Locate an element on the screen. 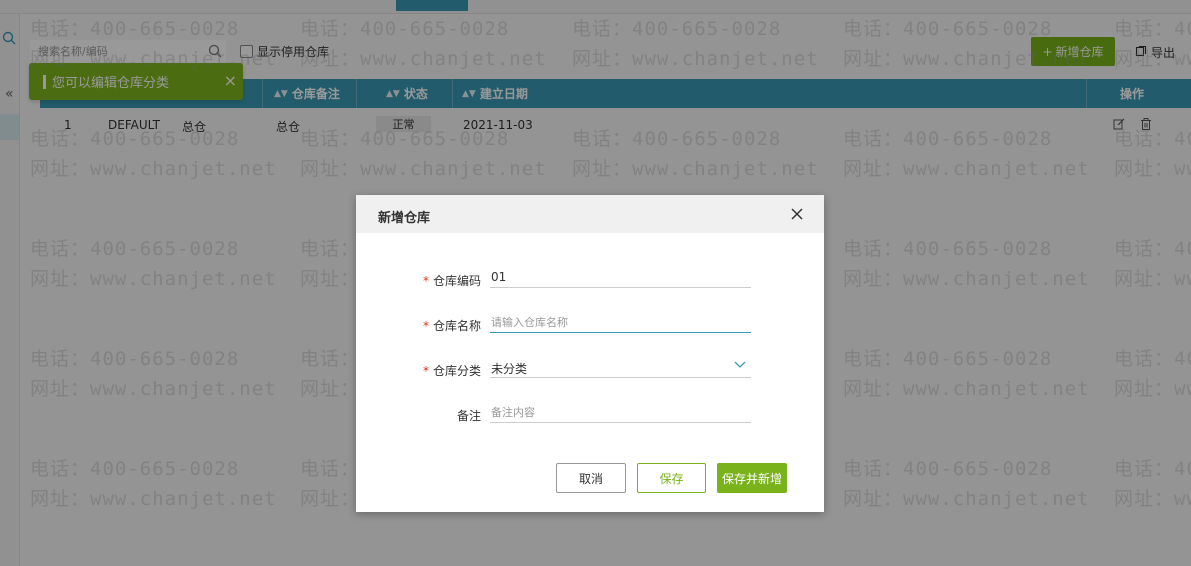 Image resolution: width=1191 pixels, height=566 pixels. remark-label-text: 备注 is located at coordinates (468, 416).